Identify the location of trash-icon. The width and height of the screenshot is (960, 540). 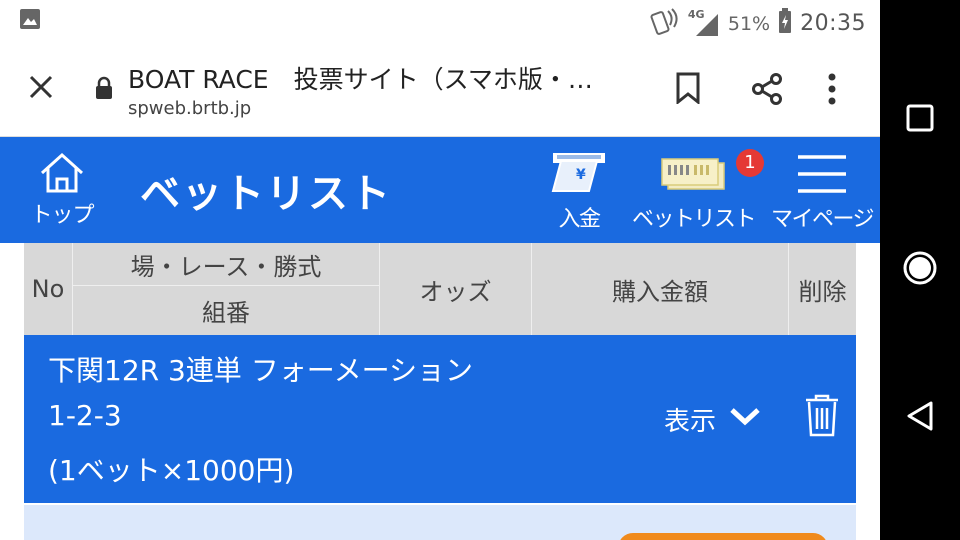
(822, 418).